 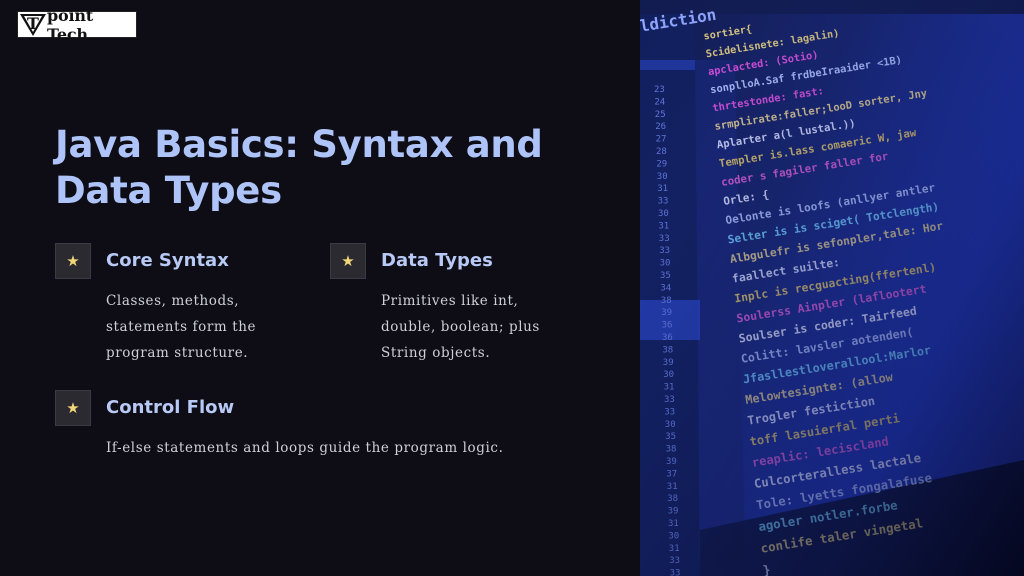 I want to click on logo: T point Tech, so click(x=77, y=25).